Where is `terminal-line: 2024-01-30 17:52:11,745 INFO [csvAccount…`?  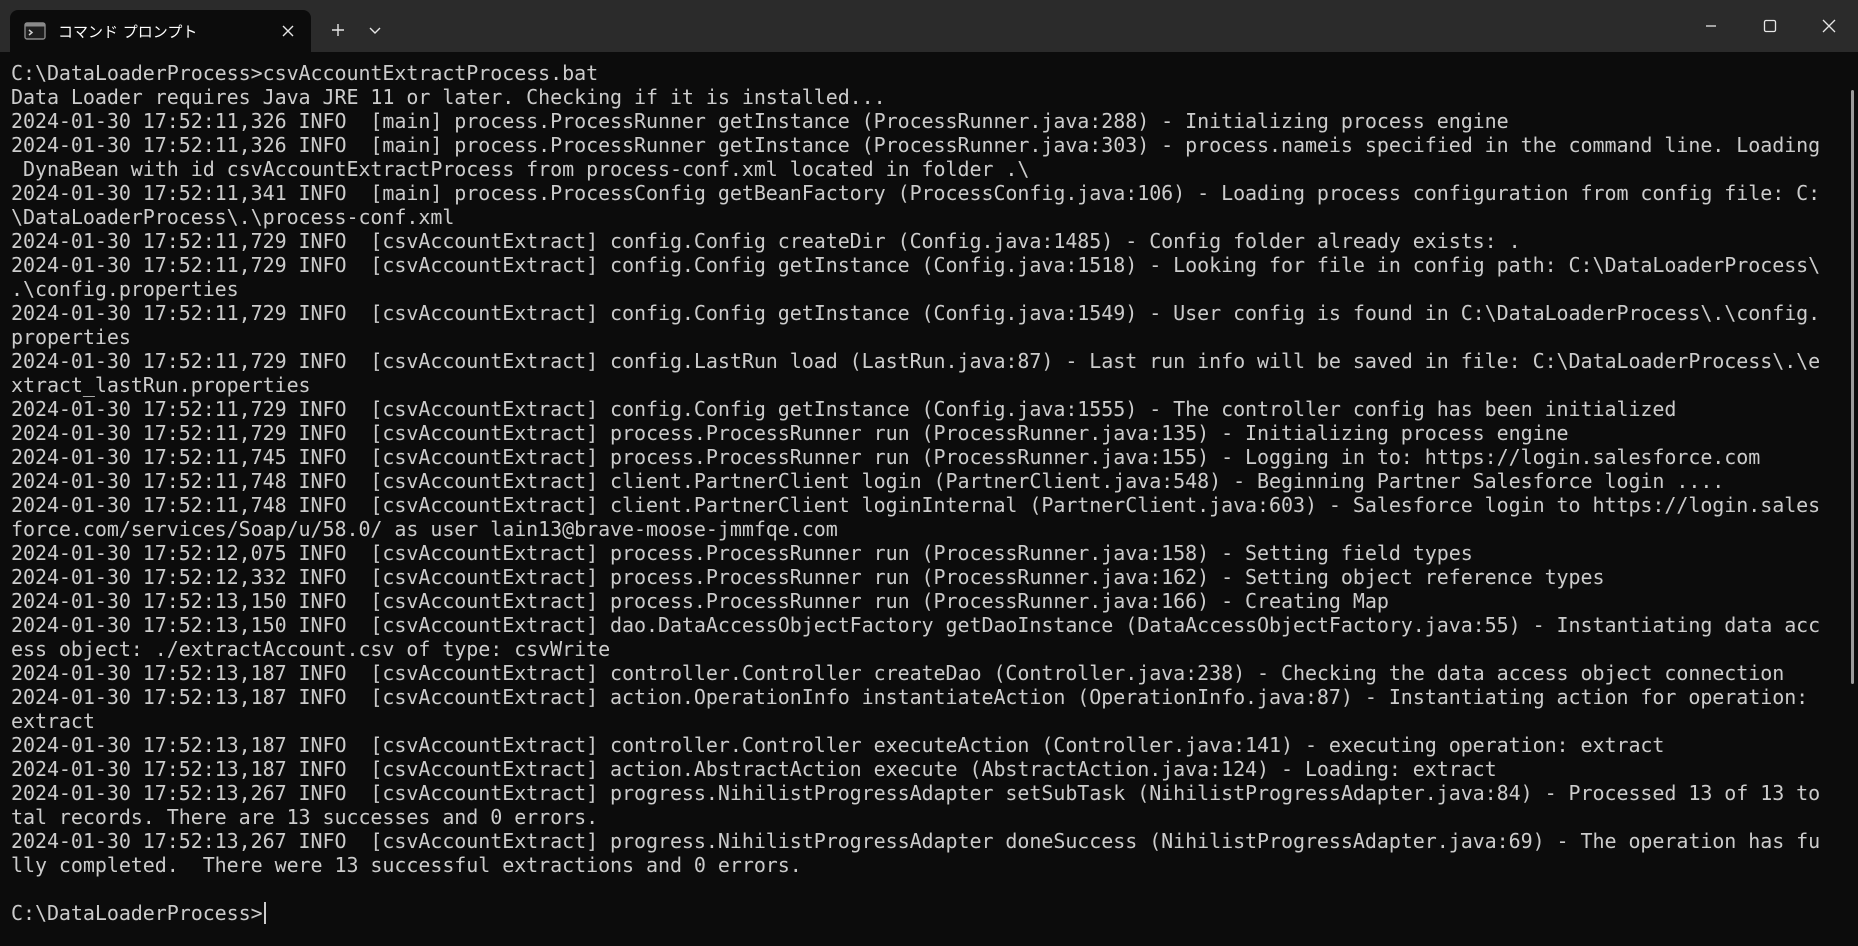
terminal-line: 2024-01-30 17:52:11,745 INFO [csvAccount… is located at coordinates (886, 457).